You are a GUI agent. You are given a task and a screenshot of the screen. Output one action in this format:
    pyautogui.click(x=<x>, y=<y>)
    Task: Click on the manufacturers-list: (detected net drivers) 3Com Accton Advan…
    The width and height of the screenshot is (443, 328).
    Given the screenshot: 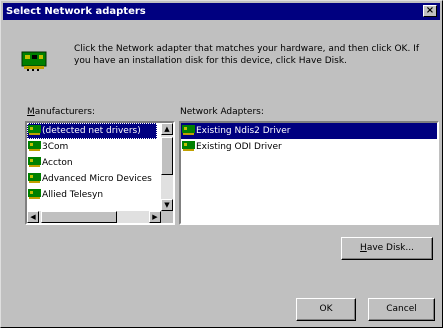 What is the action you would take?
    pyautogui.click(x=100, y=173)
    